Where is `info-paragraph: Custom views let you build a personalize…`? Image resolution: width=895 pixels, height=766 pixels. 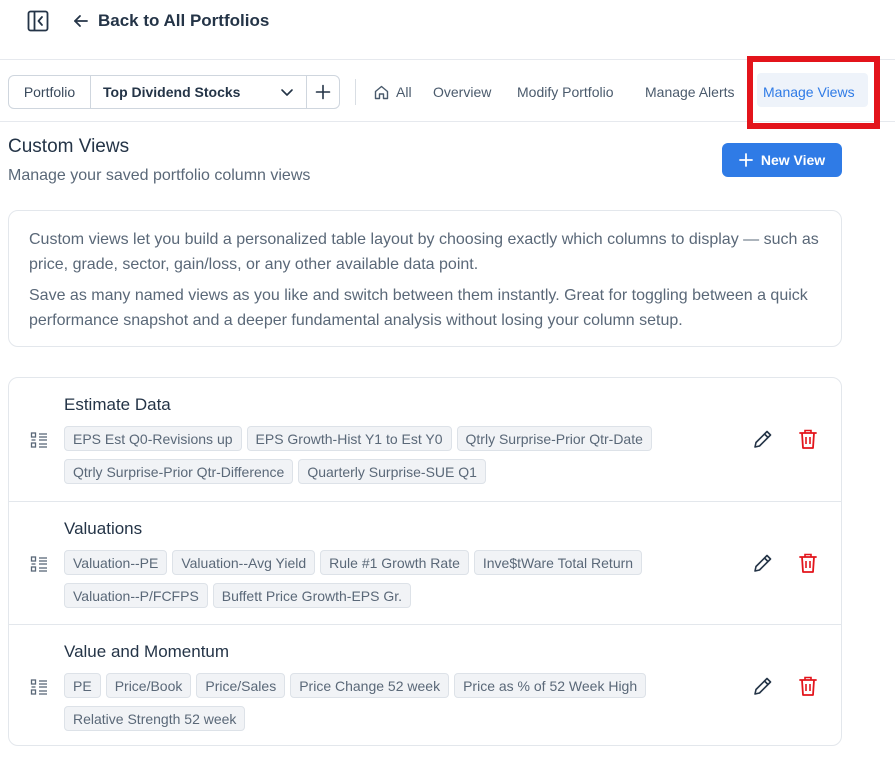 info-paragraph: Custom views let you build a personalize… is located at coordinates (424, 252).